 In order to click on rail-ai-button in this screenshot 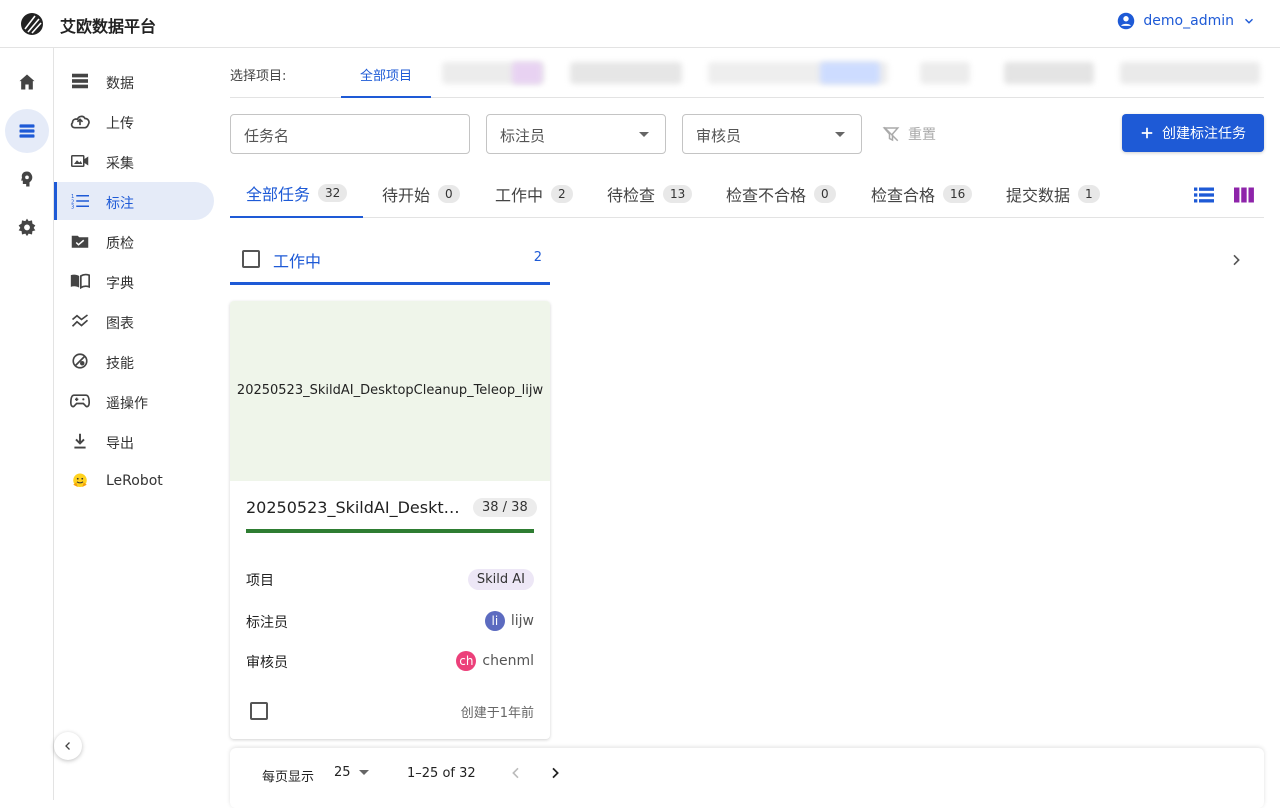, I will do `click(27, 179)`.